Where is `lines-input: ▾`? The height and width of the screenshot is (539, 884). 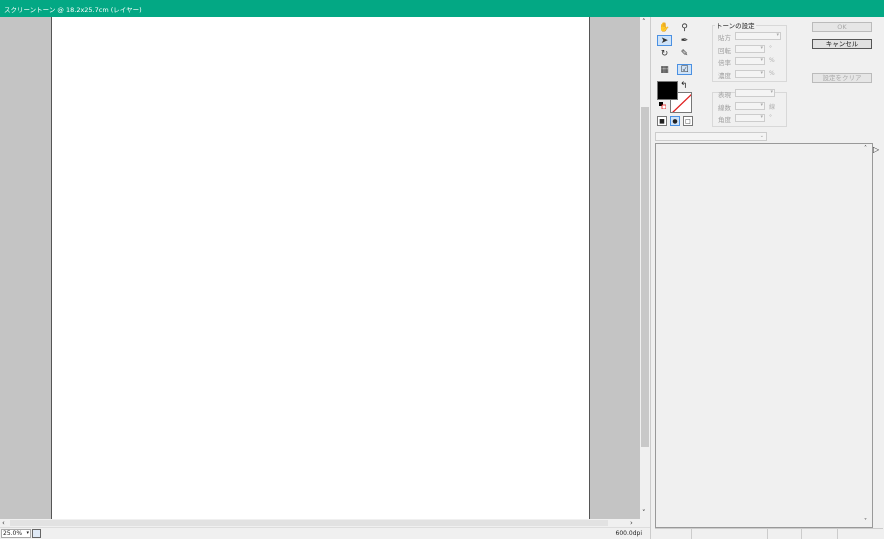
lines-input: ▾ is located at coordinates (750, 106).